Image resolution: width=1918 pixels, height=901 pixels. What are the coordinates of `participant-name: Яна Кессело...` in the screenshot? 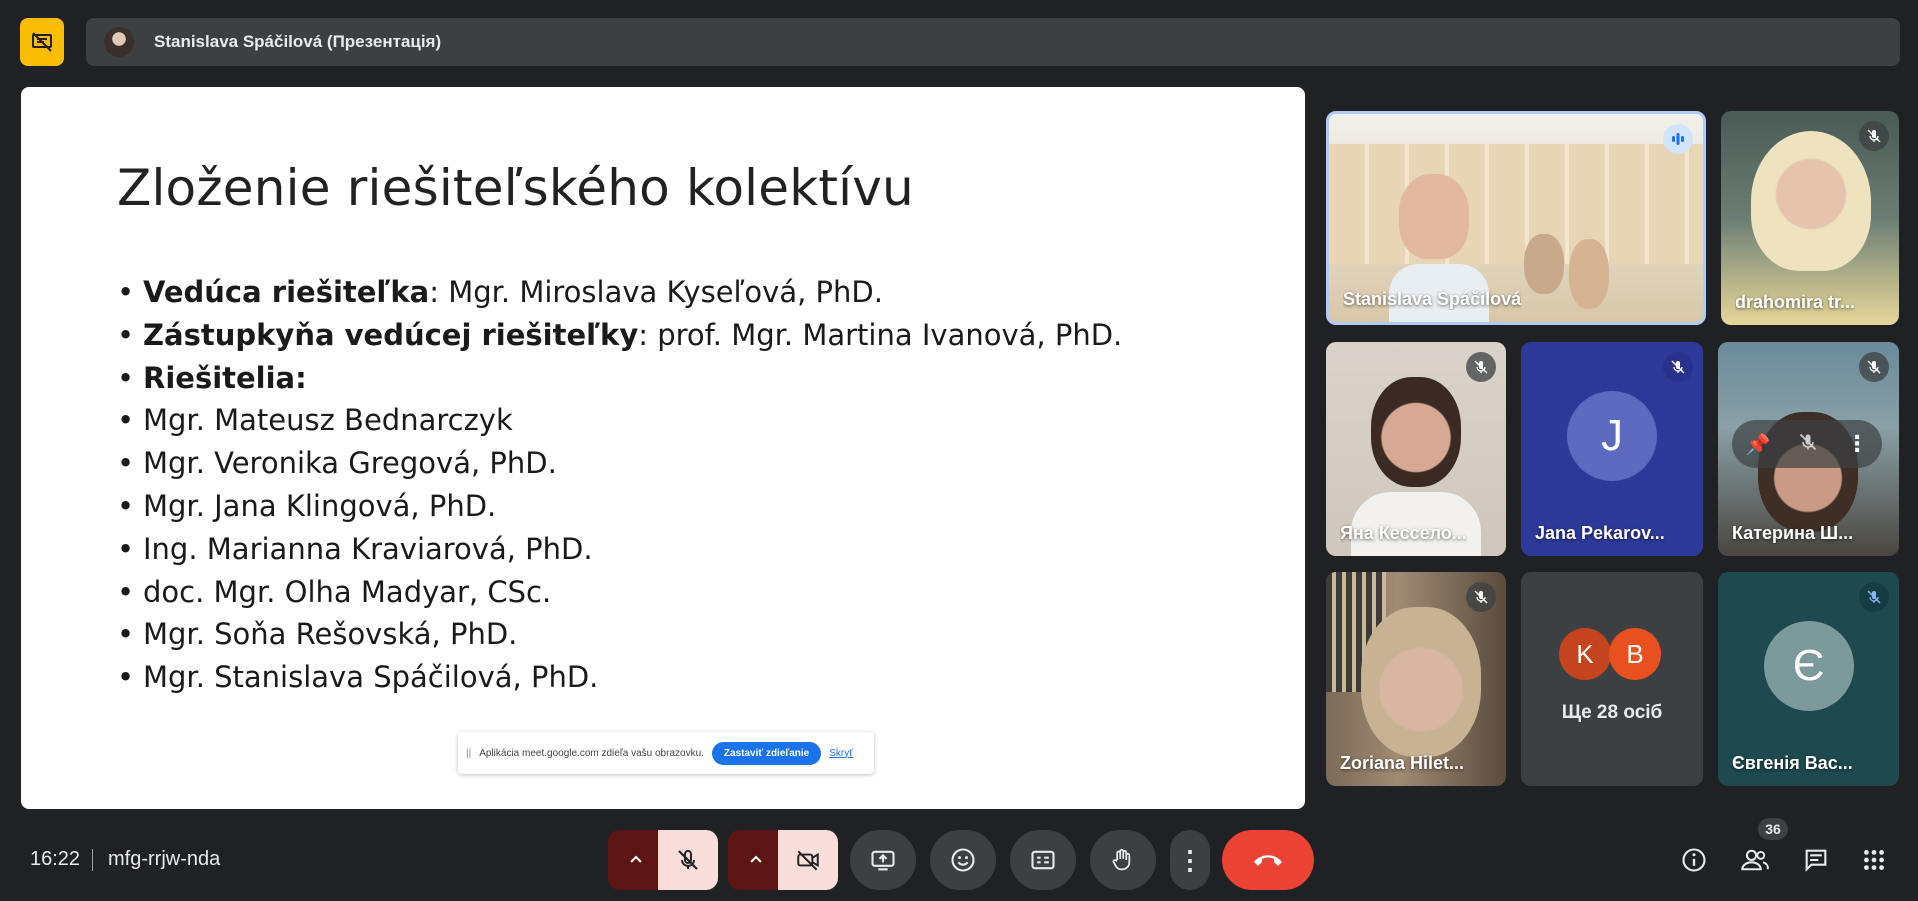 It's located at (1403, 533).